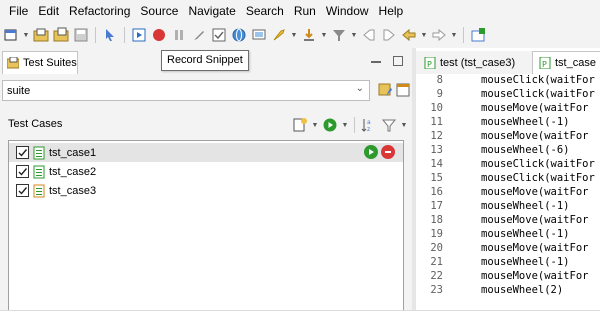  Describe the element at coordinates (110, 35) in the screenshot. I see `pick-object-icon` at that location.